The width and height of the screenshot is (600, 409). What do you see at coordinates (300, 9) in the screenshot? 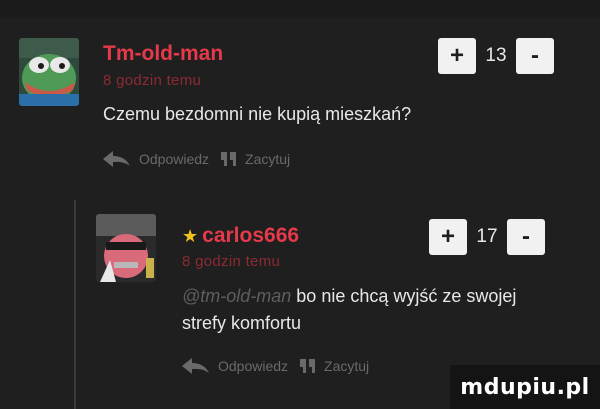
I see `top-stripe` at bounding box center [300, 9].